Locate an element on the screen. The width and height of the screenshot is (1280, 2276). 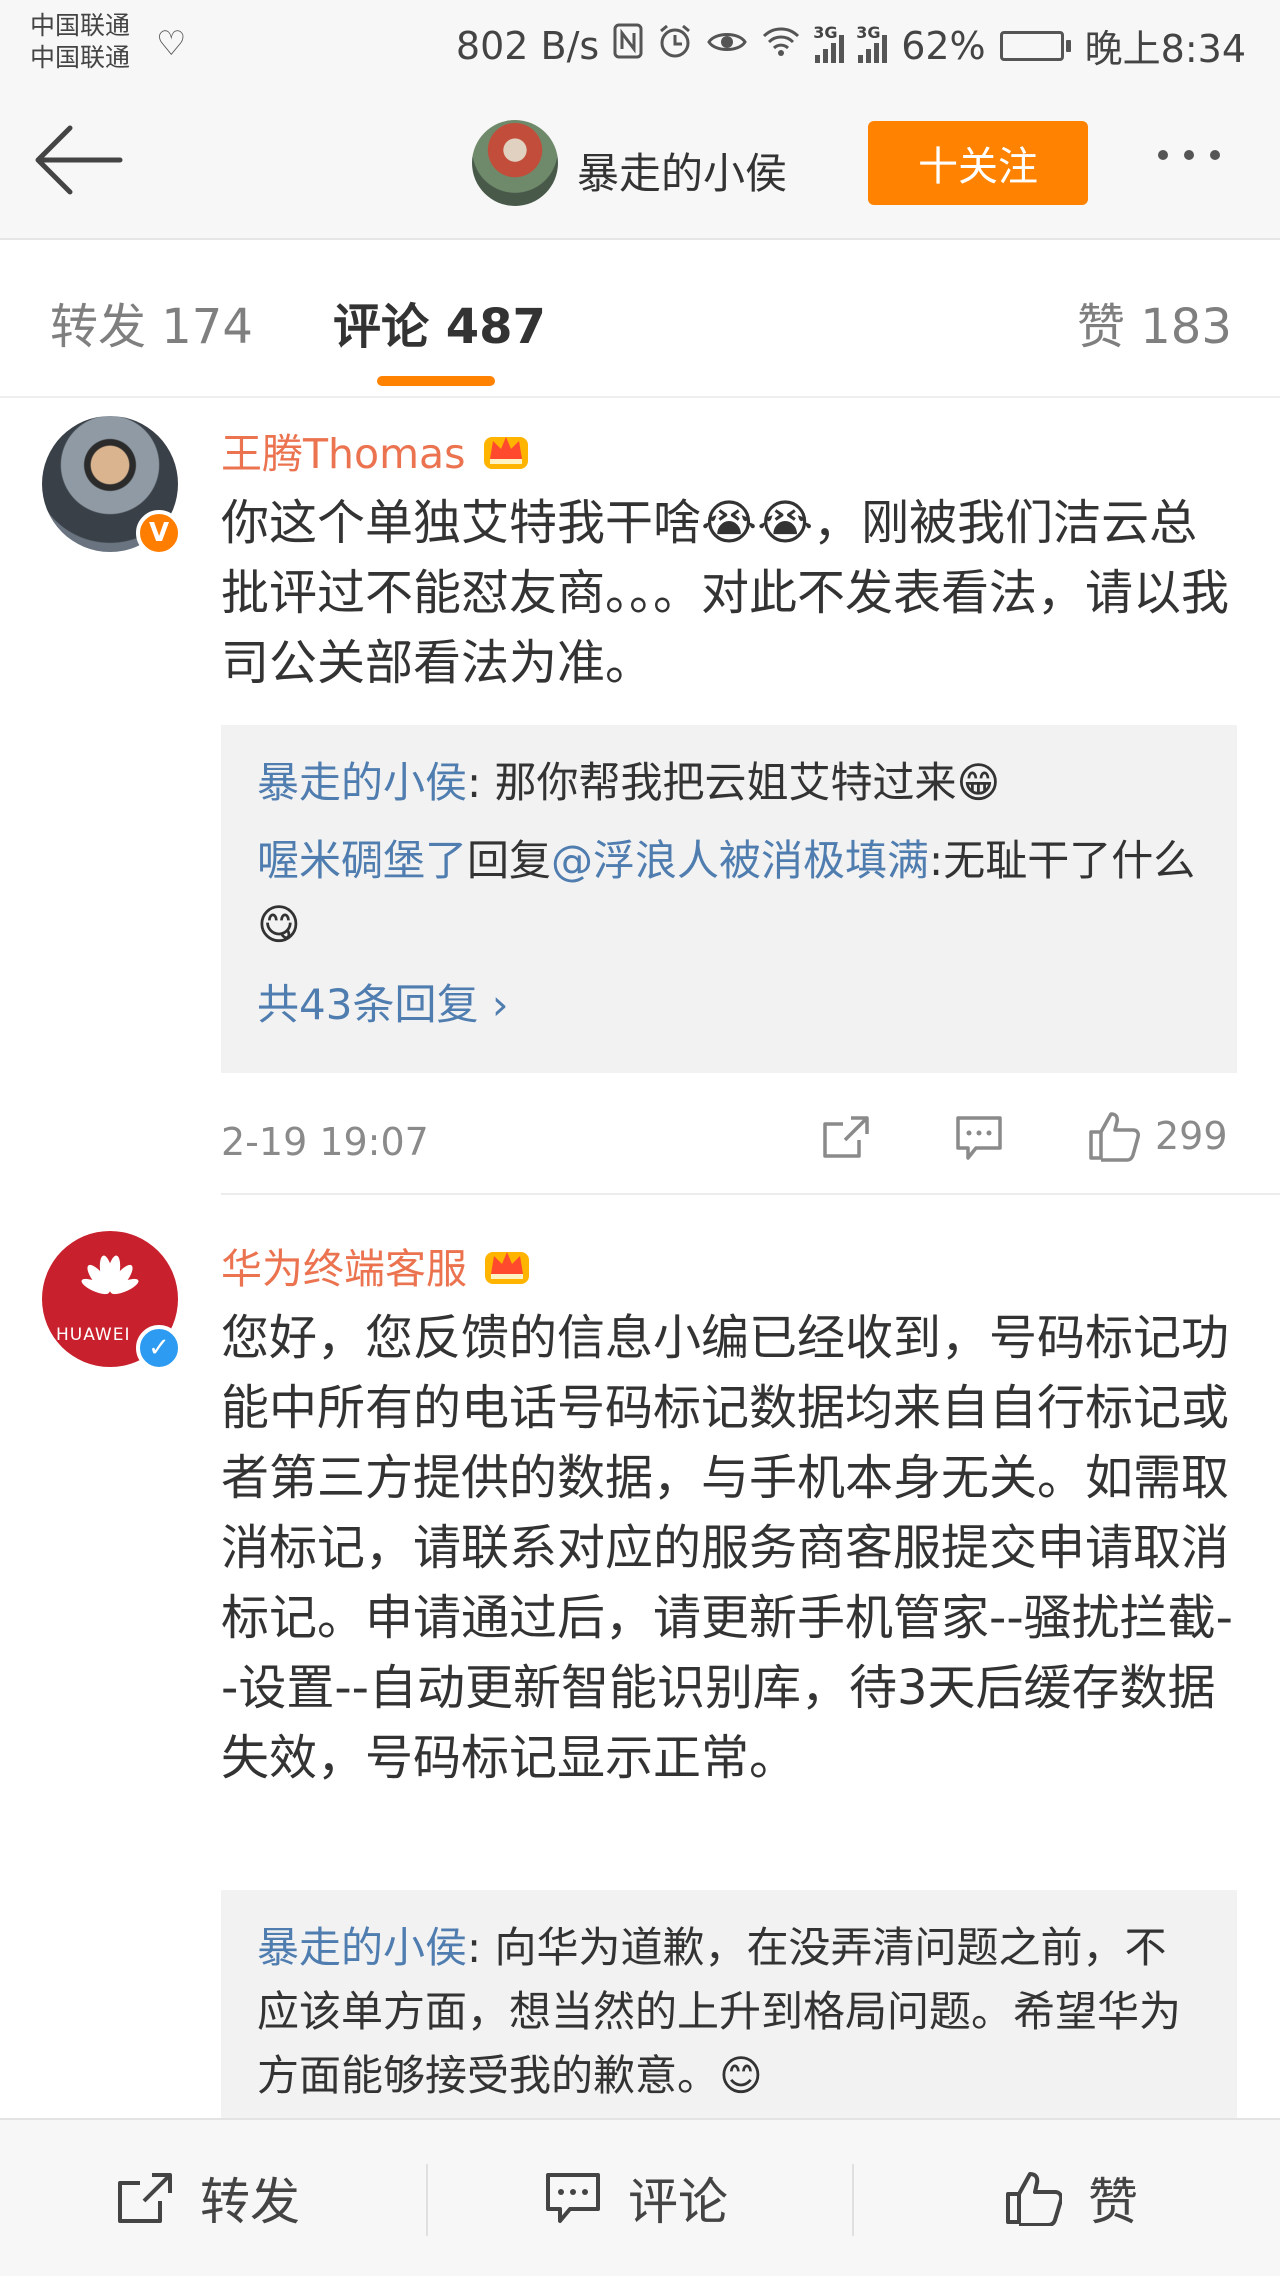
comment-time: 2-19 19:07 is located at coordinates (325, 1142).